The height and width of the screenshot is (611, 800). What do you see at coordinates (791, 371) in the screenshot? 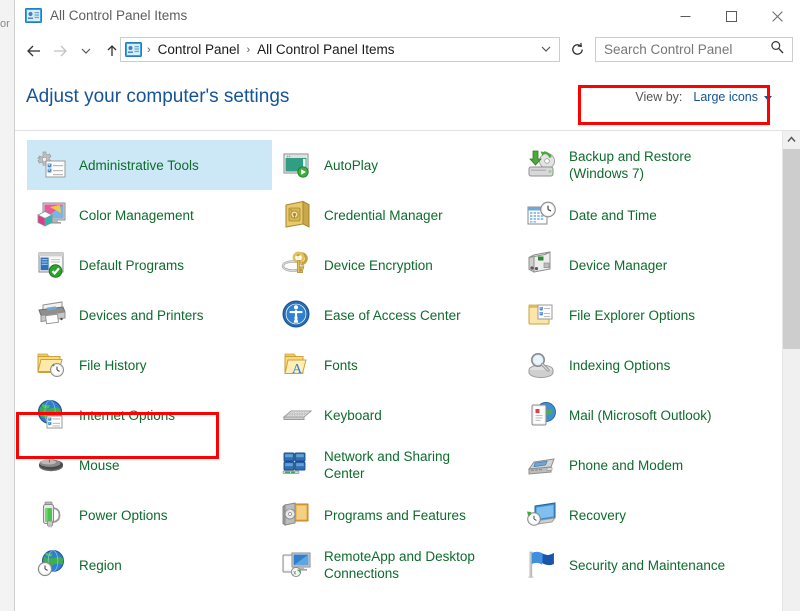
I see `vertical-scrollbar` at bounding box center [791, 371].